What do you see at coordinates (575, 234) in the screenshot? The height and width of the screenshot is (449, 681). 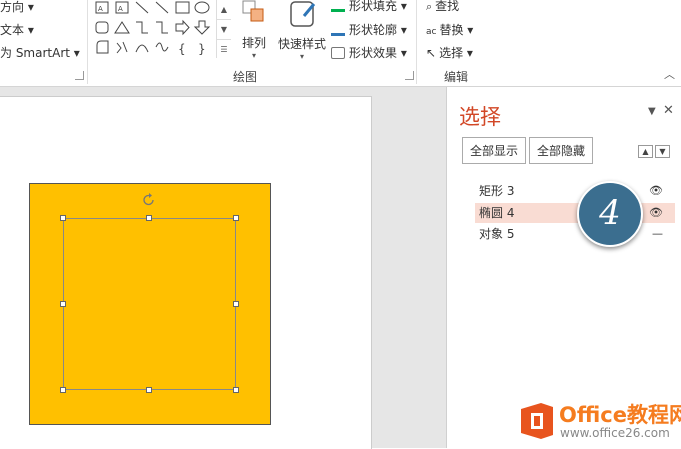 I see `list-item: 对象 5 —` at bounding box center [575, 234].